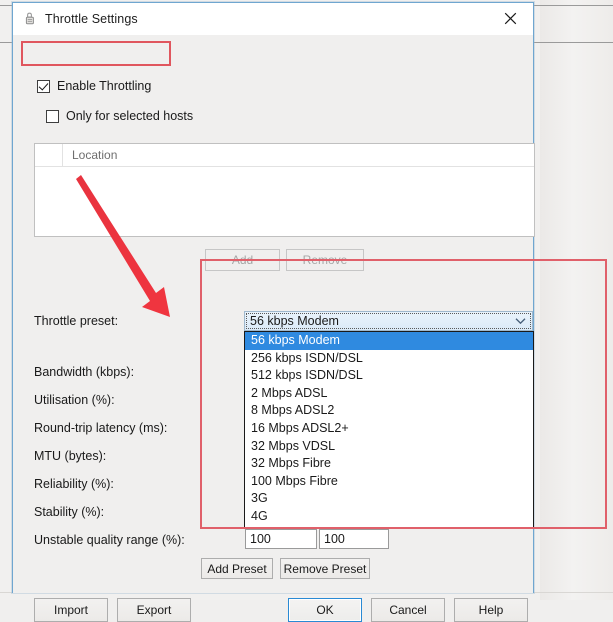 This screenshot has width=613, height=622. Describe the element at coordinates (389, 411) in the screenshot. I see `dropdown-option: 8 Mbps ADSL2` at that location.